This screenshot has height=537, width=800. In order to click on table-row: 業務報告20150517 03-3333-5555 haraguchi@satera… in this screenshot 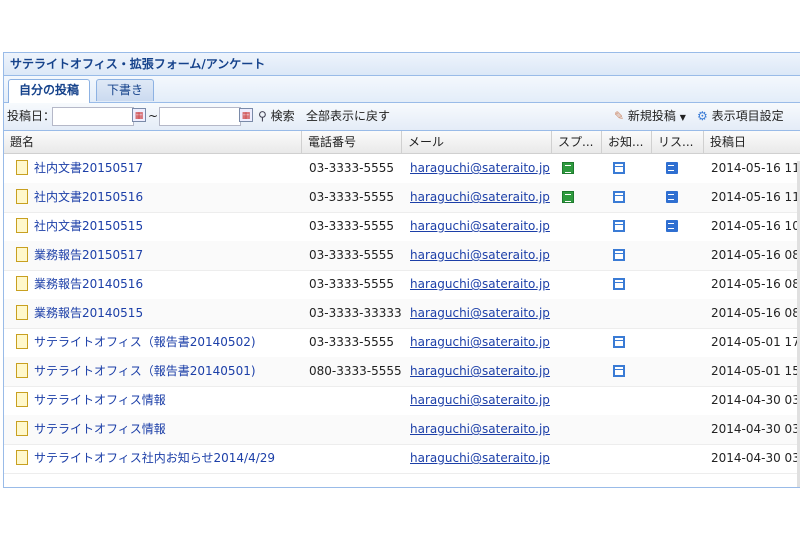, I will do `click(402, 256)`.